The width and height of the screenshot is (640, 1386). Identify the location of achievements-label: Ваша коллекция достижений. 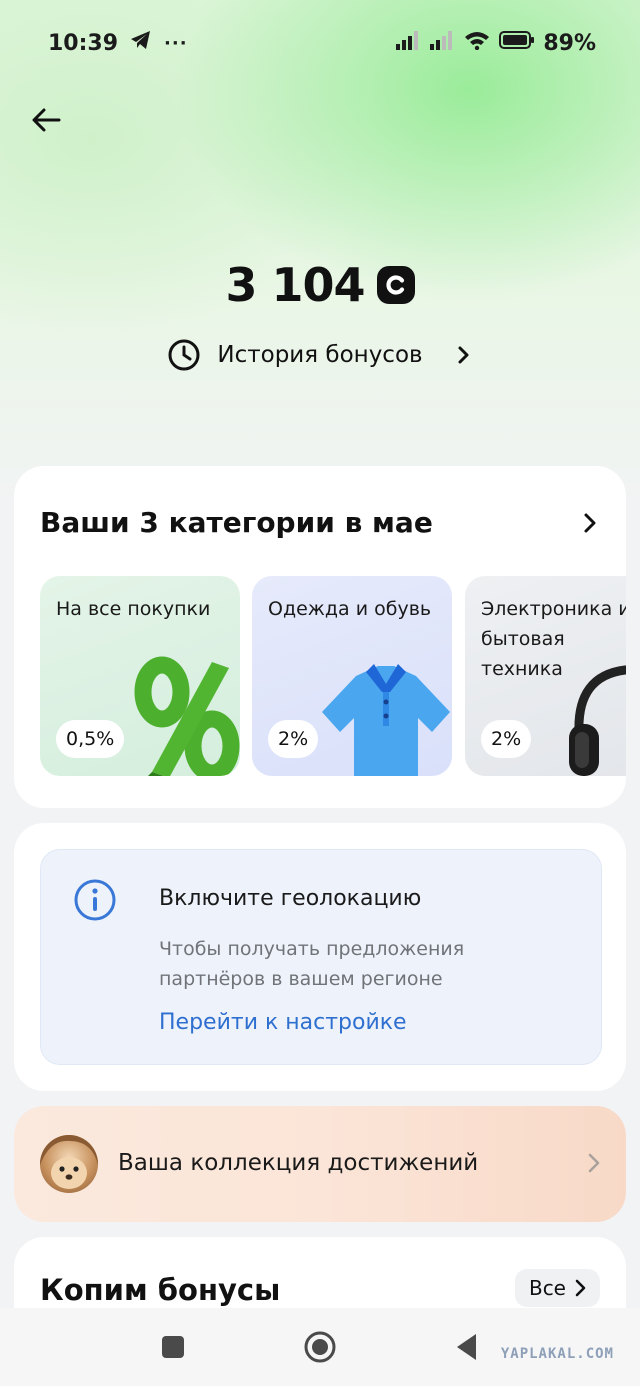
(298, 1163).